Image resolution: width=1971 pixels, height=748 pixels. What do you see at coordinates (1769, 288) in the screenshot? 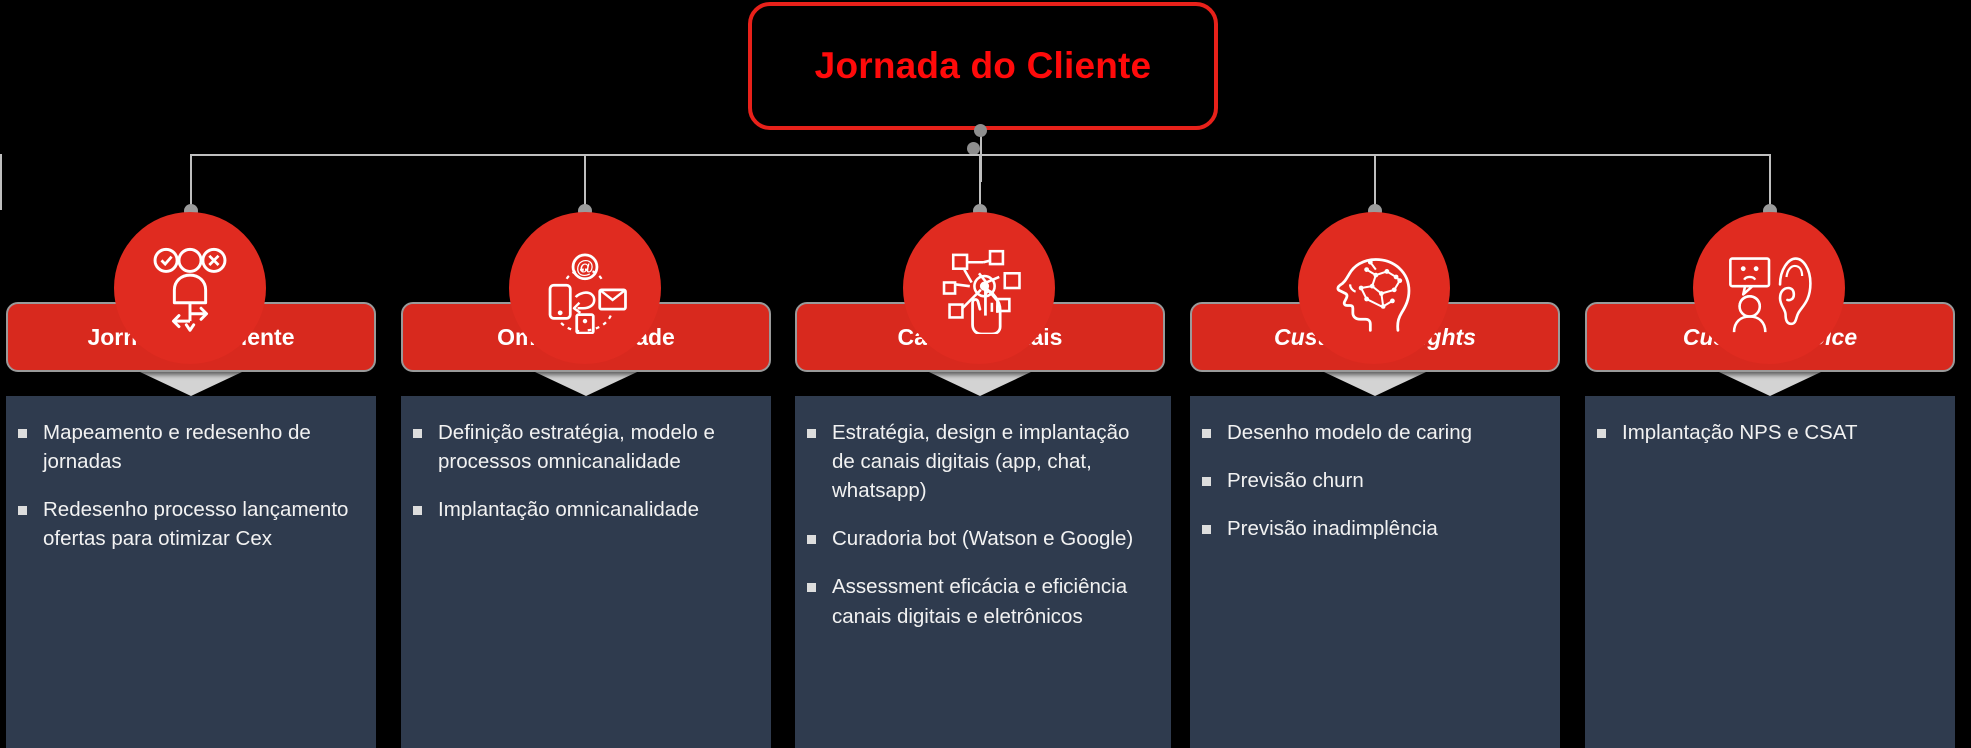
I see `feedback-ear-listening-icon` at bounding box center [1769, 288].